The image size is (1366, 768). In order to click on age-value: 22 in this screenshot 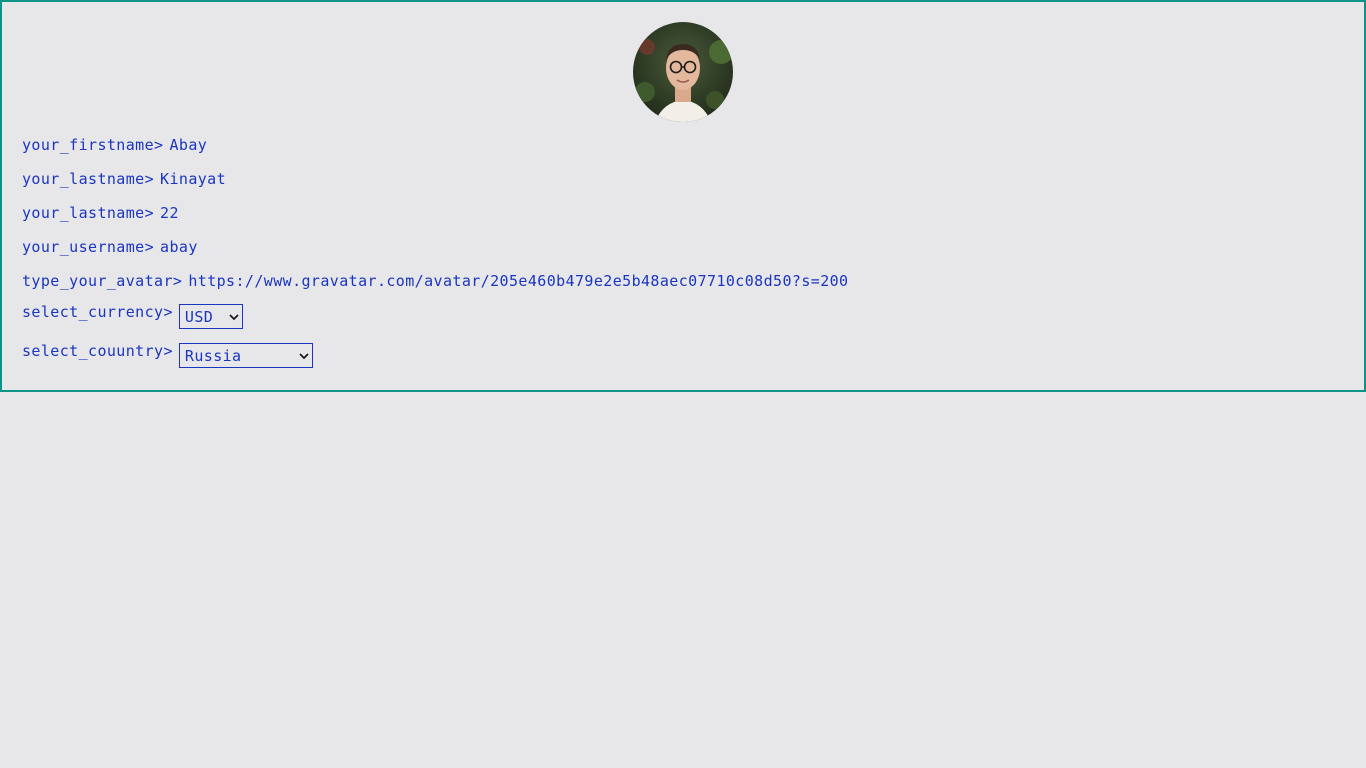, I will do `click(169, 213)`.